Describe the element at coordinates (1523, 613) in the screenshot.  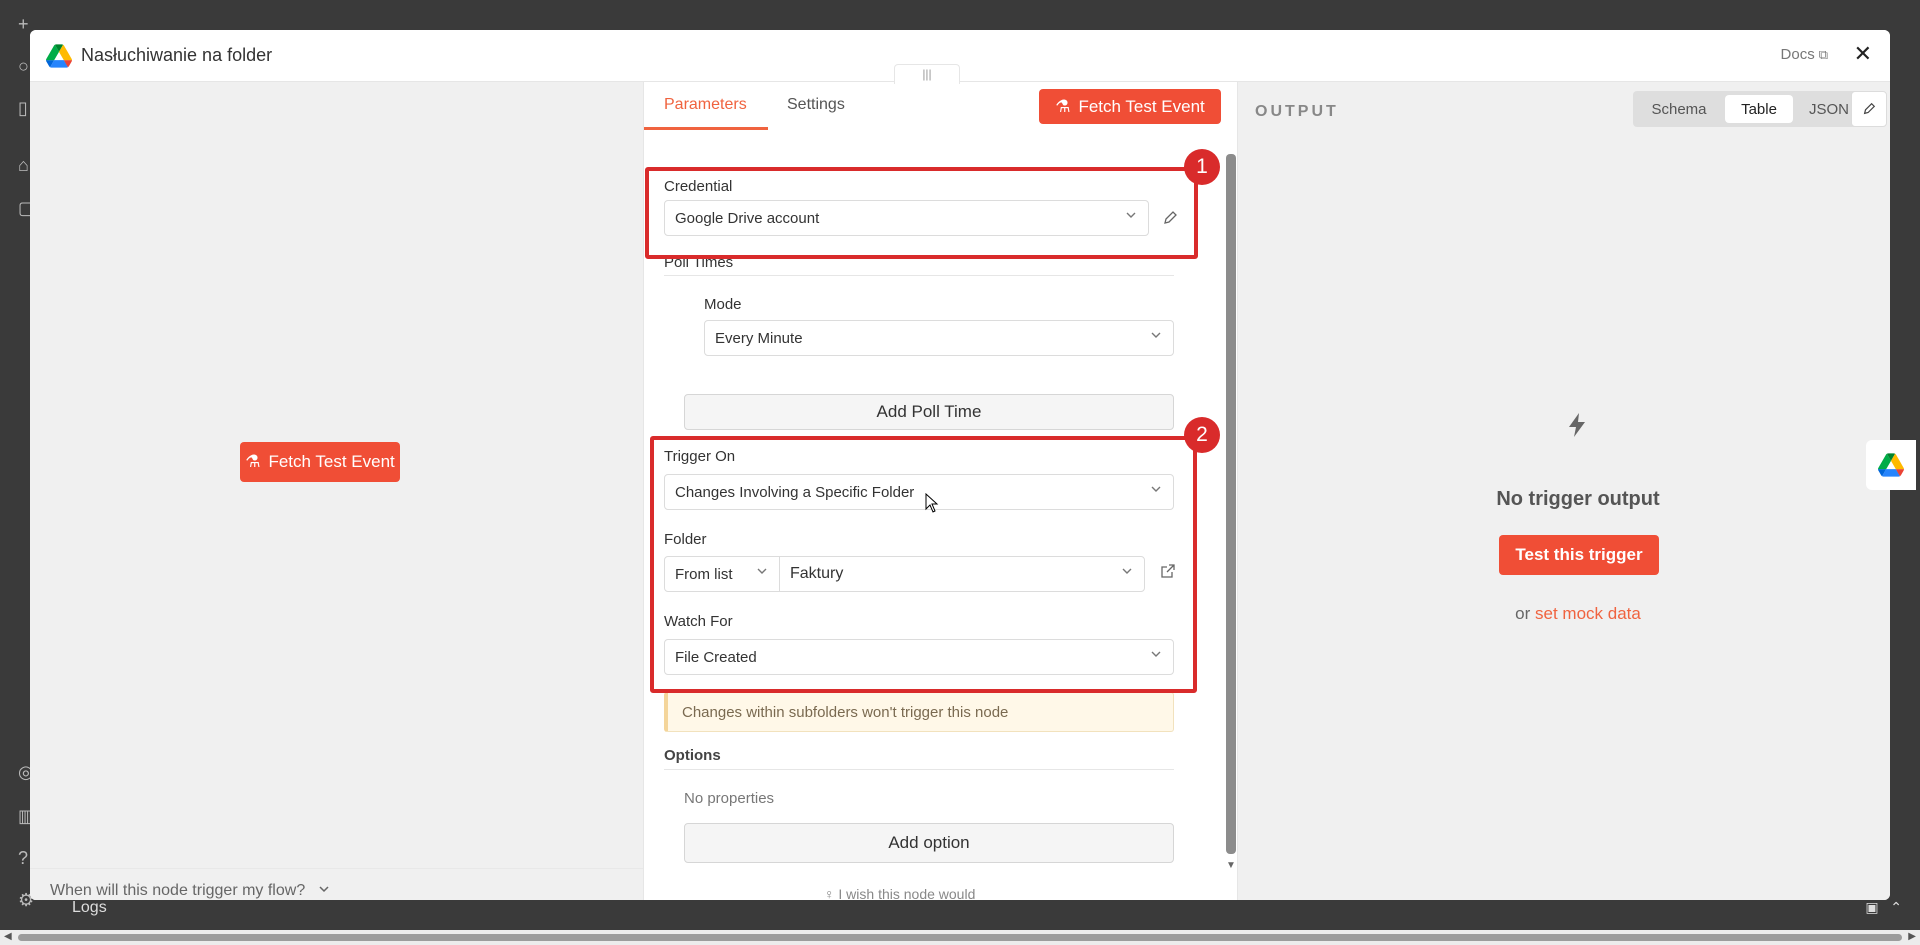
I see `mock-prefix: or` at that location.